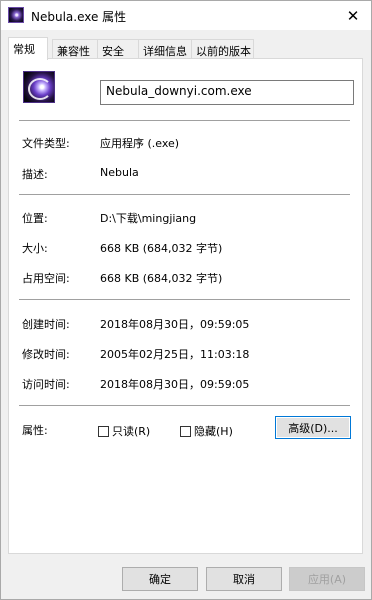 The width and height of the screenshot is (372, 600). What do you see at coordinates (327, 579) in the screenshot?
I see `apply-button: 应用(A)` at bounding box center [327, 579].